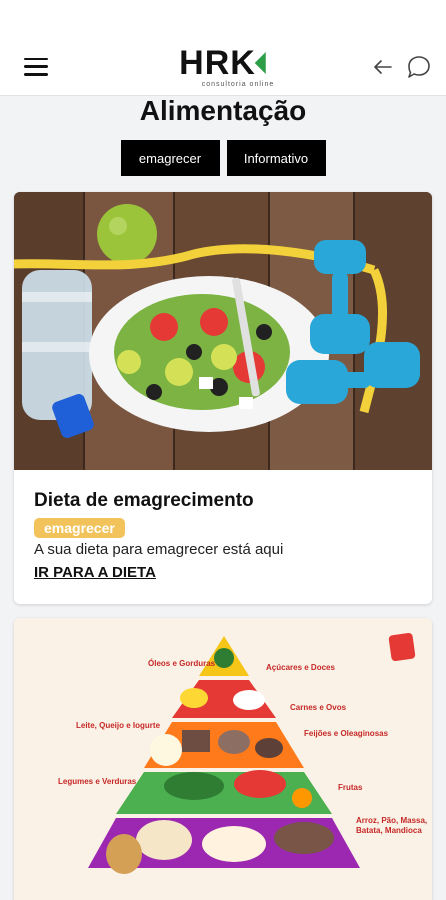 The height and width of the screenshot is (900, 446). I want to click on app-logo: HRK consultoria online, so click(223, 67).